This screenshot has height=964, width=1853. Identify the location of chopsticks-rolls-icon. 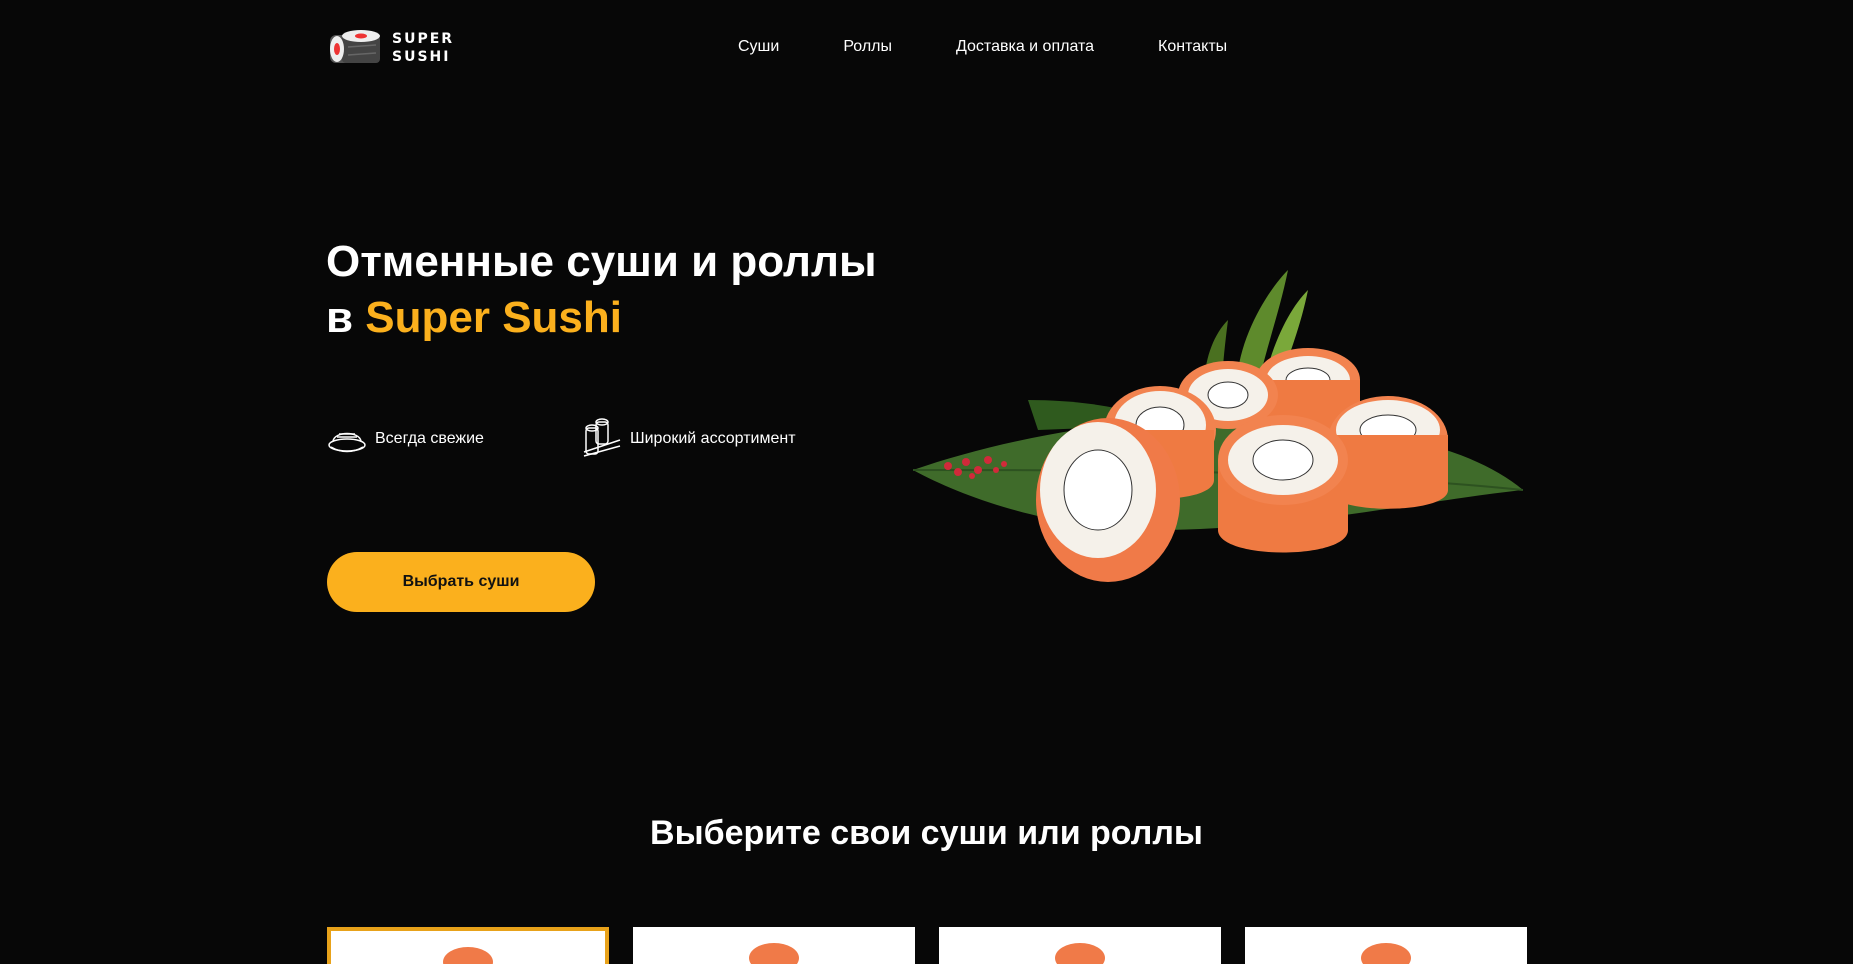
(602, 439).